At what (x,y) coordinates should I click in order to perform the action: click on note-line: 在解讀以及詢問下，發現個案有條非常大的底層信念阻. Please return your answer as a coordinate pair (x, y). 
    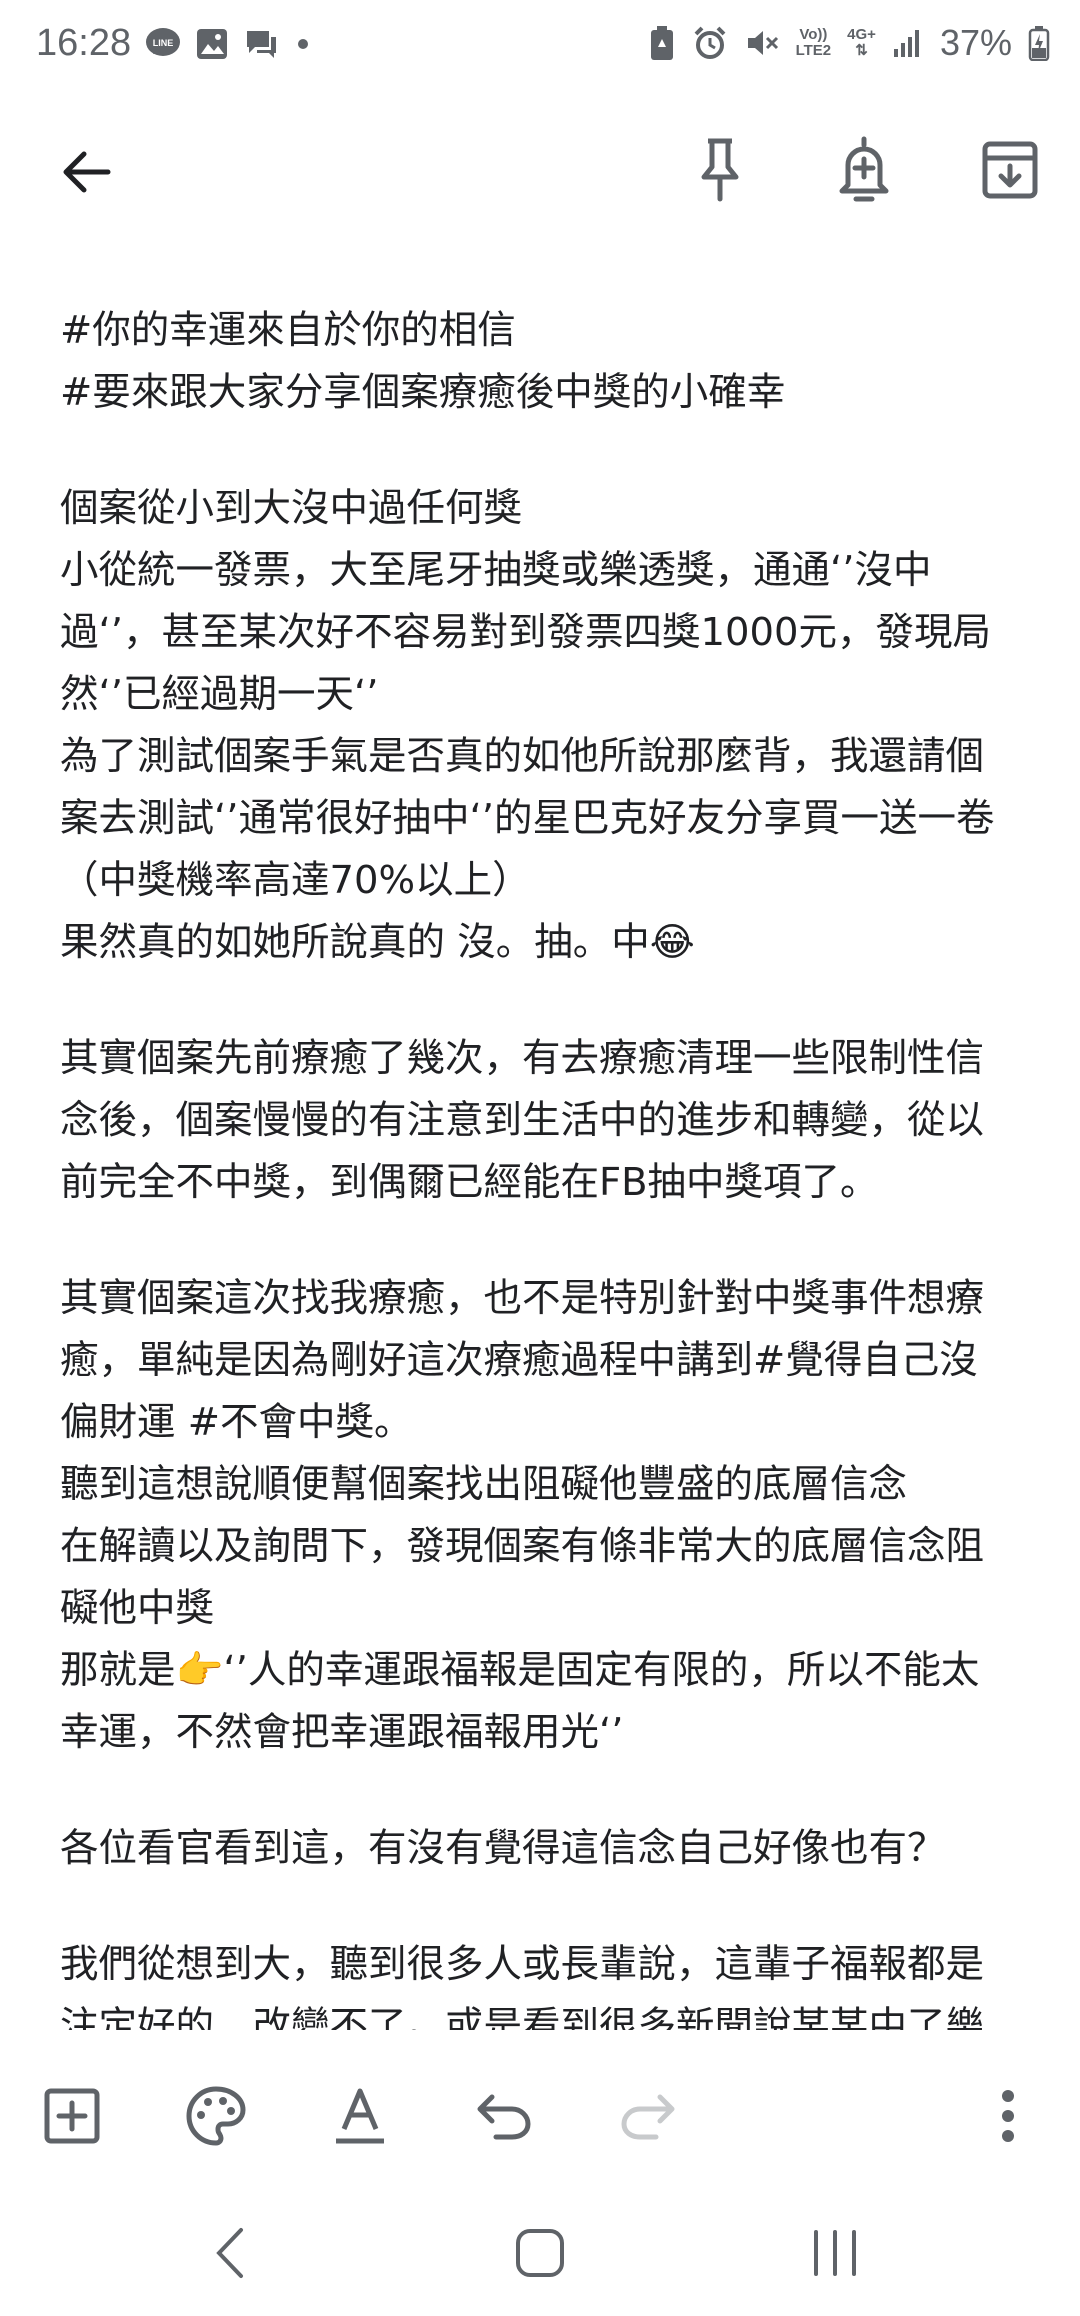
    Looking at the image, I should click on (522, 1546).